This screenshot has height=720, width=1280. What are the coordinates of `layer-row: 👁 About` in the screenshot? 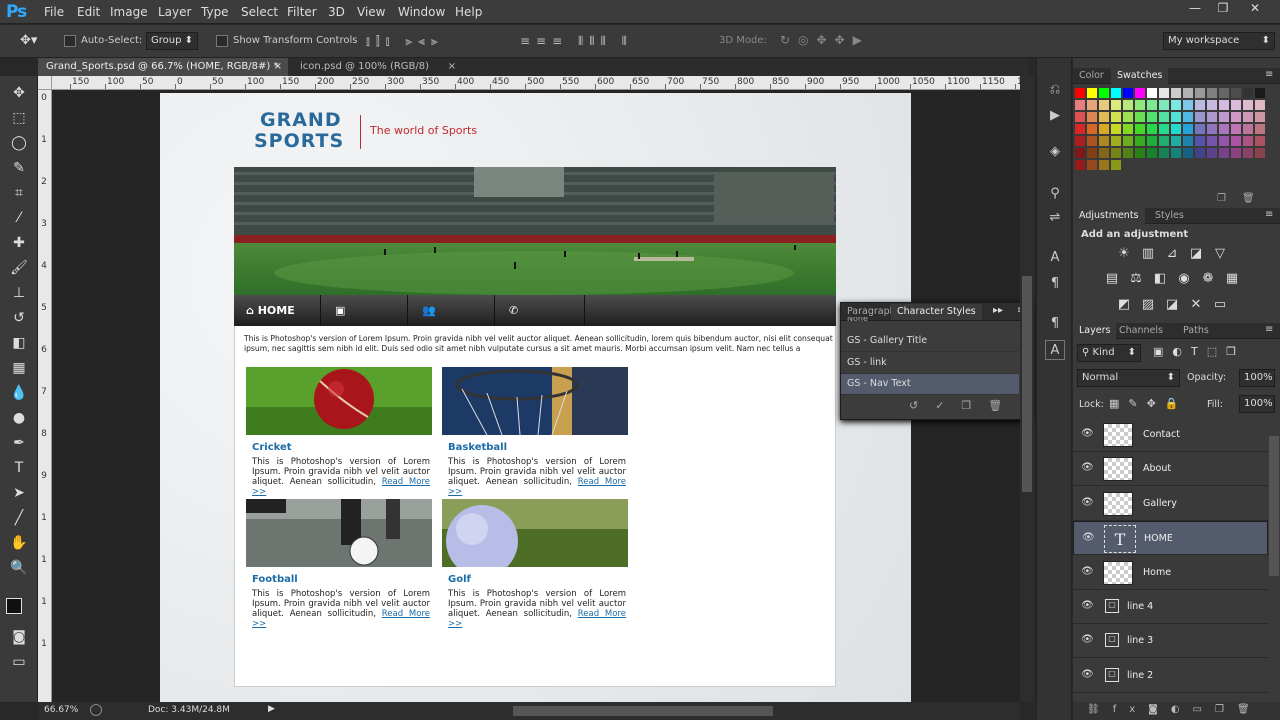 It's located at (1170, 469).